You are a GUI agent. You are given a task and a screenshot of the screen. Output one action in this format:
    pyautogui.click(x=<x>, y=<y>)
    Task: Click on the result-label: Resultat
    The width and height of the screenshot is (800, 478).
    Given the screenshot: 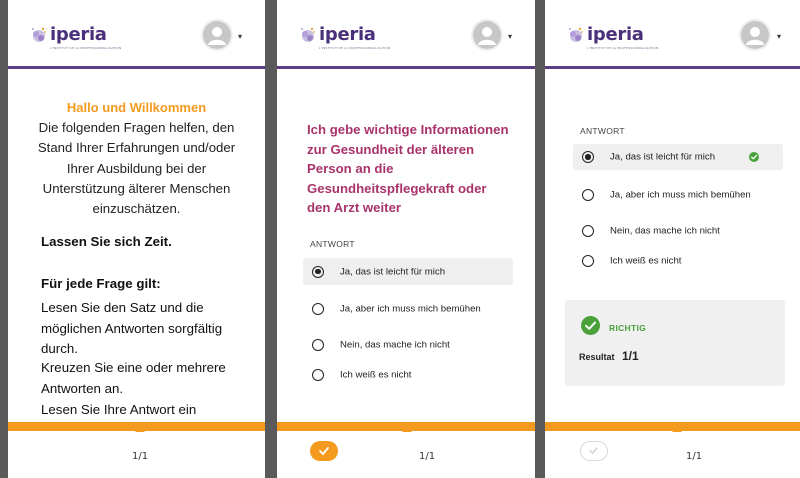 What is the action you would take?
    pyautogui.click(x=597, y=357)
    